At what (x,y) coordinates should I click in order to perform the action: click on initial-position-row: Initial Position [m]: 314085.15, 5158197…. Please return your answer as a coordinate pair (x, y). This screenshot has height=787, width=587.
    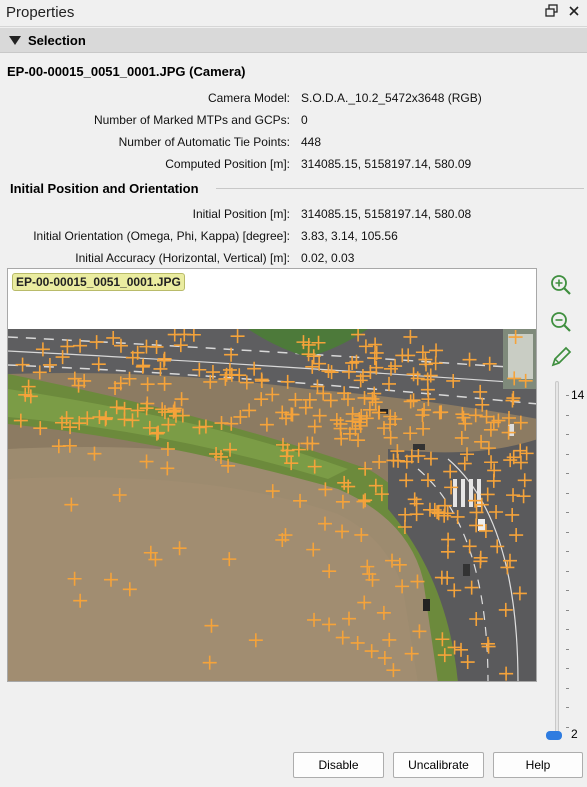
    Looking at the image, I should click on (293, 216).